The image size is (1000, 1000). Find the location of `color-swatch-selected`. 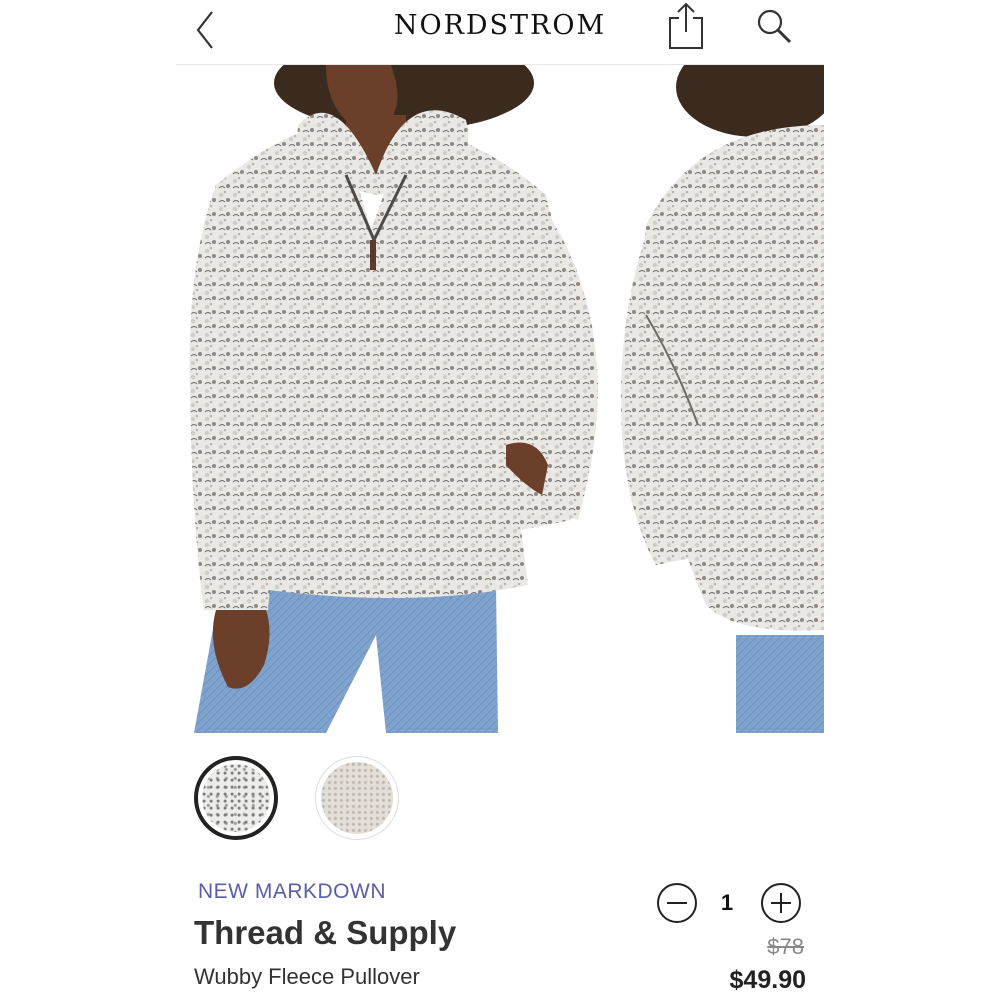

color-swatch-selected is located at coordinates (236, 798).